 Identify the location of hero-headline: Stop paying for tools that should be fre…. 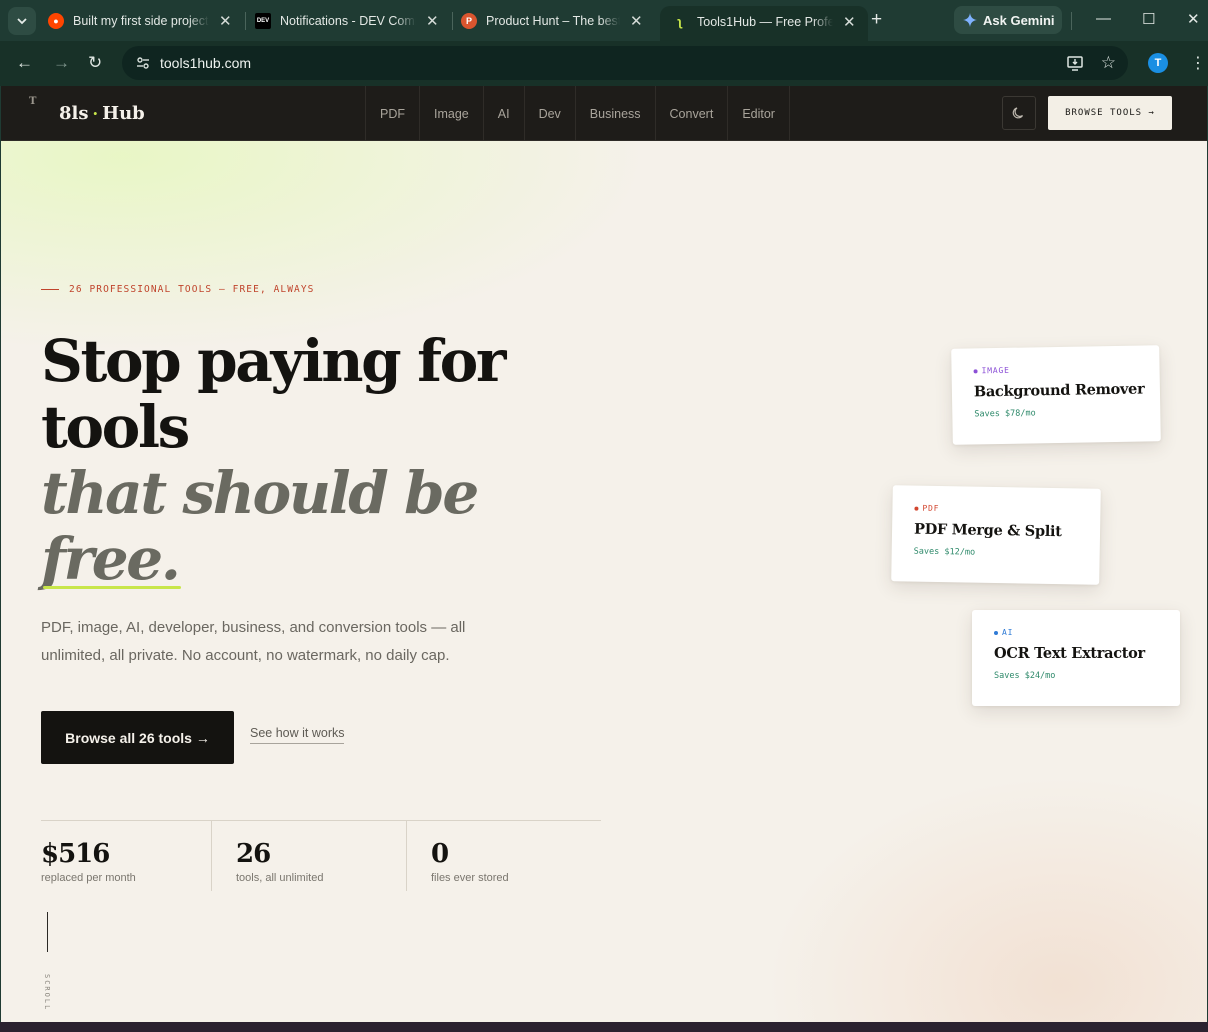
(321, 460).